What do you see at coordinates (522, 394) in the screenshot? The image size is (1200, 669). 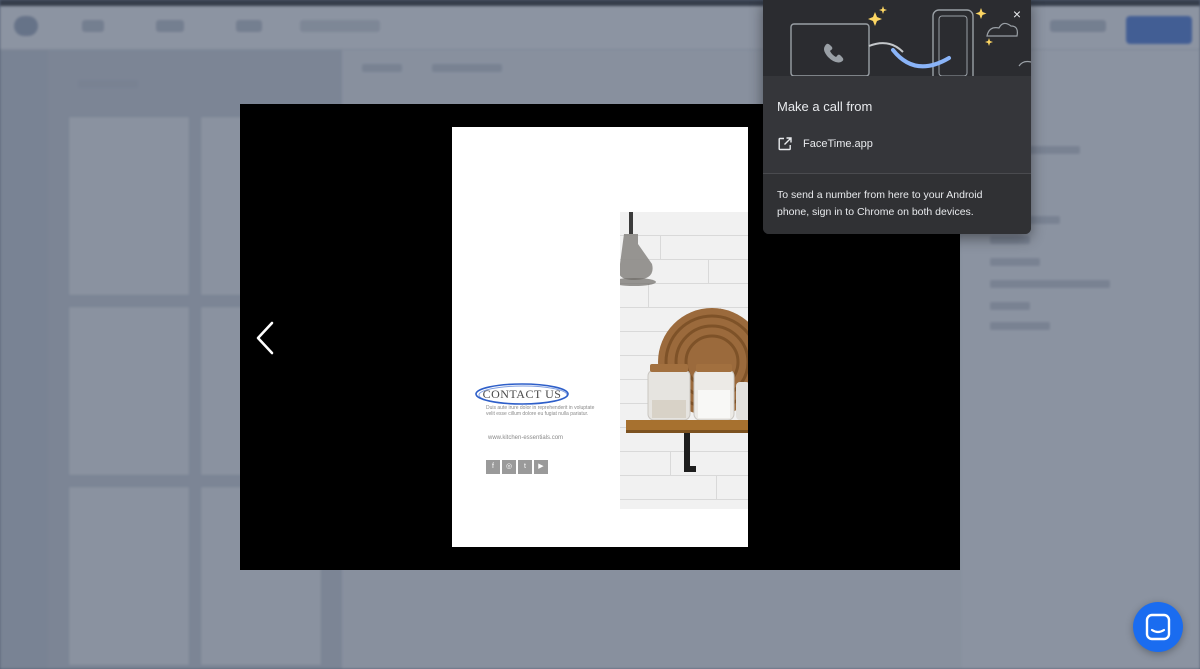 I see `contact-us-title: CONTACT US` at bounding box center [522, 394].